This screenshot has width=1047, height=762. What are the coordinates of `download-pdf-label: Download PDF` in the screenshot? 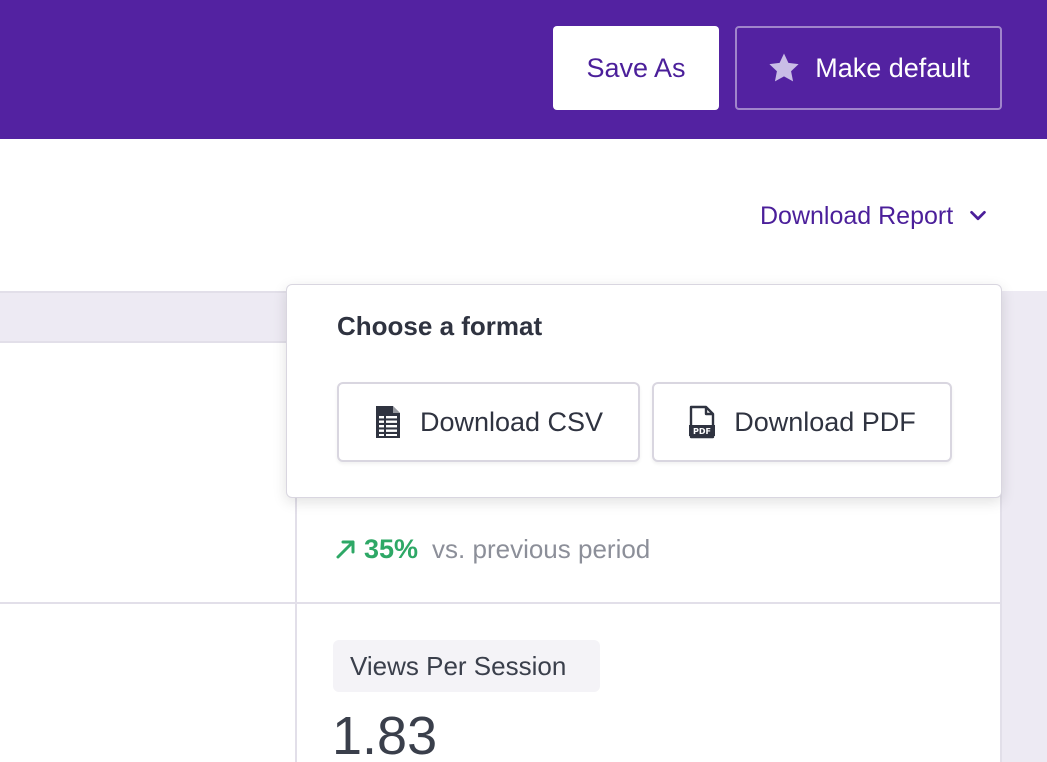 It's located at (825, 421).